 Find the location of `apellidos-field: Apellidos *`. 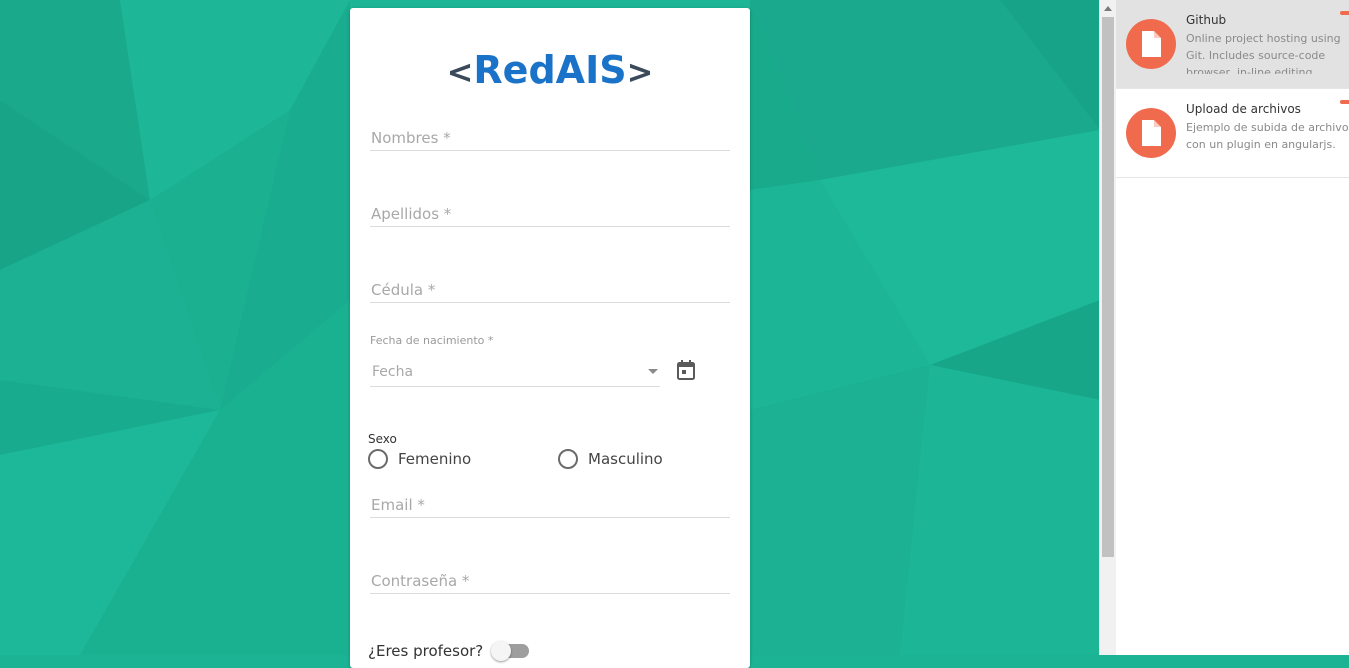

apellidos-field: Apellidos * is located at coordinates (550, 214).